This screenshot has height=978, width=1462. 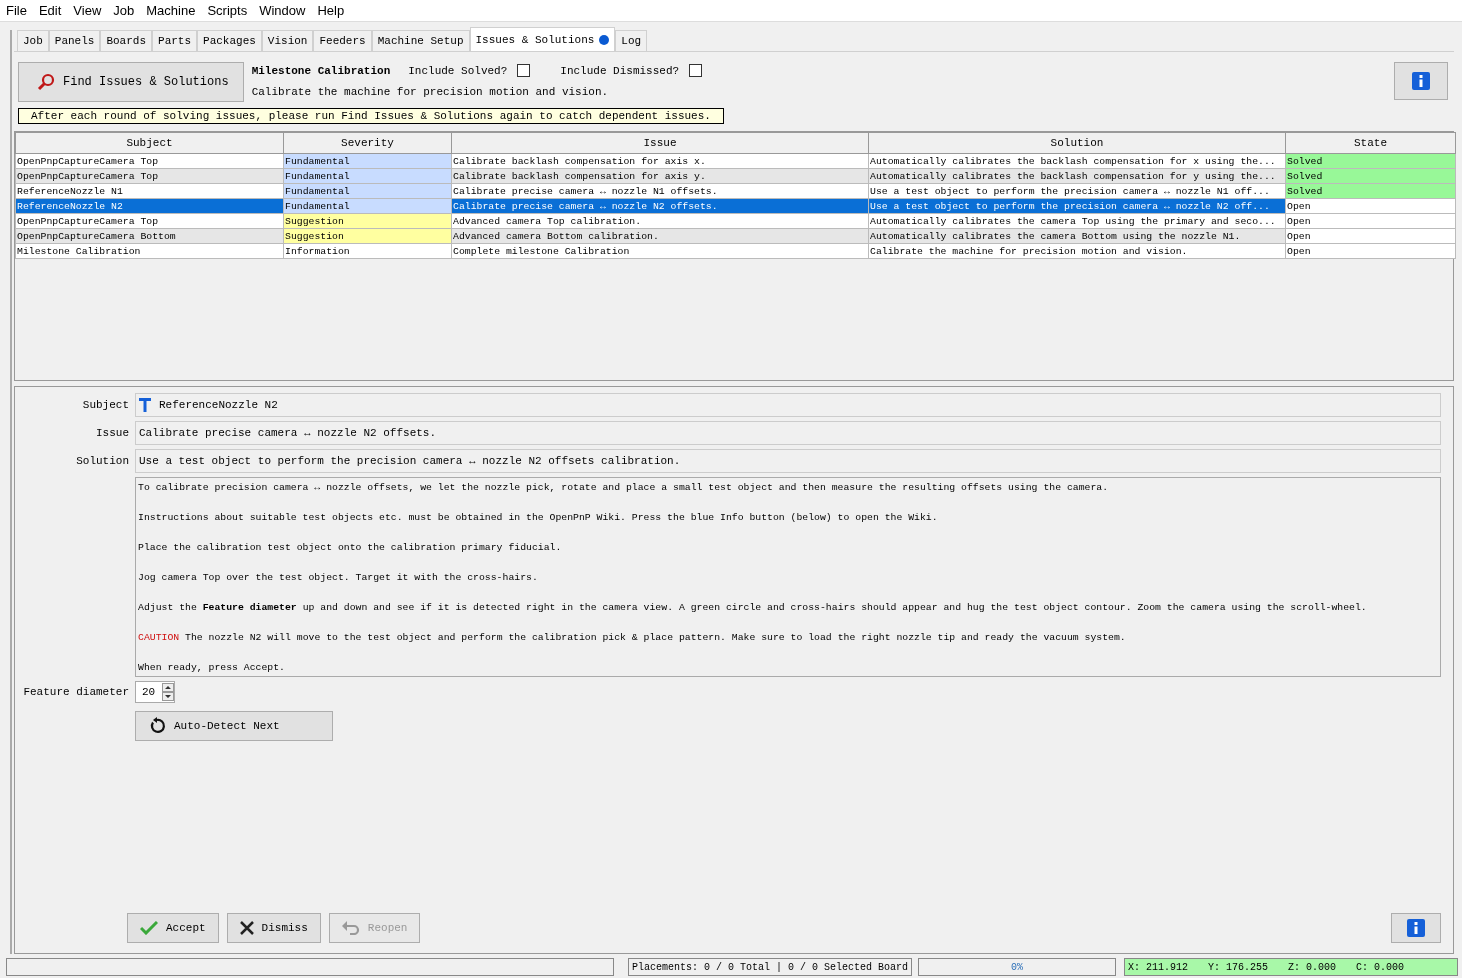 What do you see at coordinates (175, 40) in the screenshot?
I see `tab: Parts` at bounding box center [175, 40].